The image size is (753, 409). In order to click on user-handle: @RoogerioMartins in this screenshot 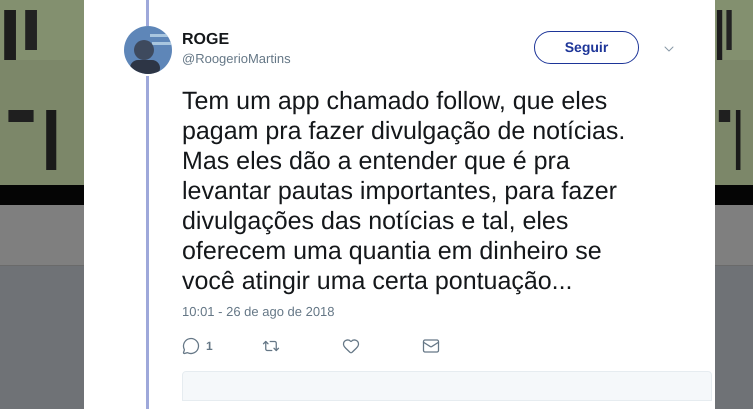, I will do `click(236, 59)`.